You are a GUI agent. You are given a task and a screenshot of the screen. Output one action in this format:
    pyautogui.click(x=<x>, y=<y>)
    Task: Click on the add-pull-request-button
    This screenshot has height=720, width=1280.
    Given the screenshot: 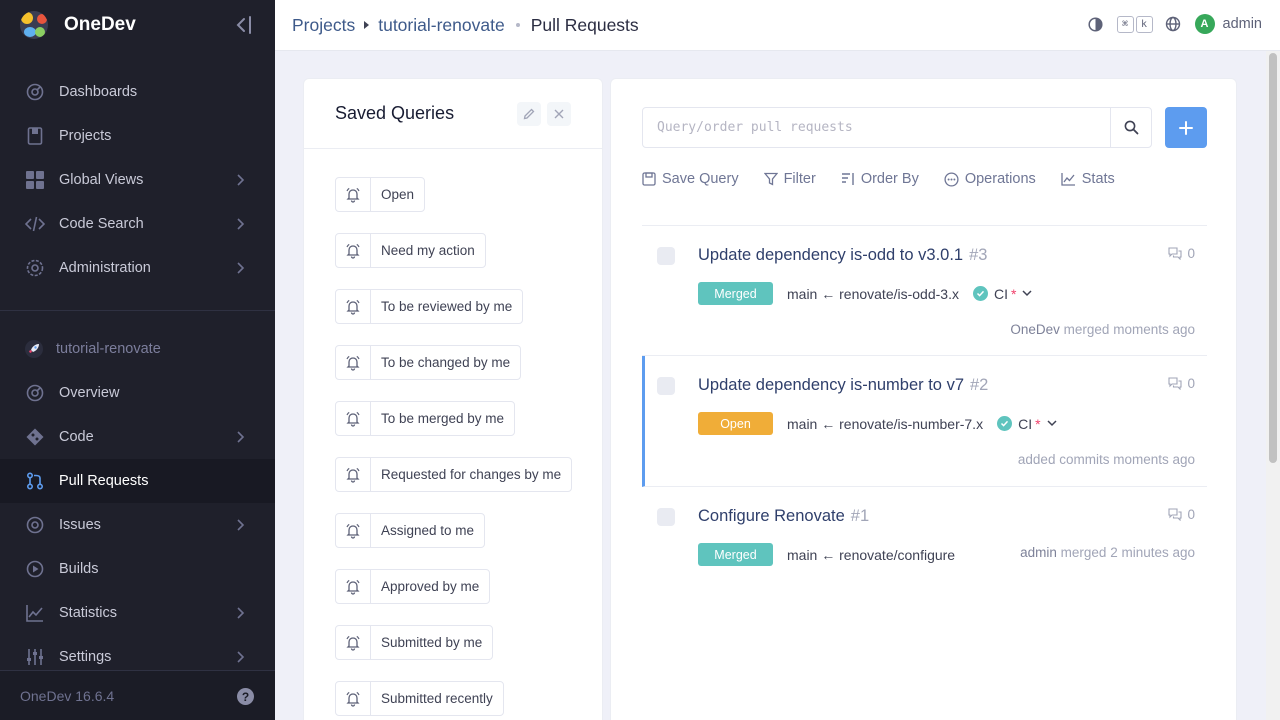 What is the action you would take?
    pyautogui.click(x=1186, y=127)
    